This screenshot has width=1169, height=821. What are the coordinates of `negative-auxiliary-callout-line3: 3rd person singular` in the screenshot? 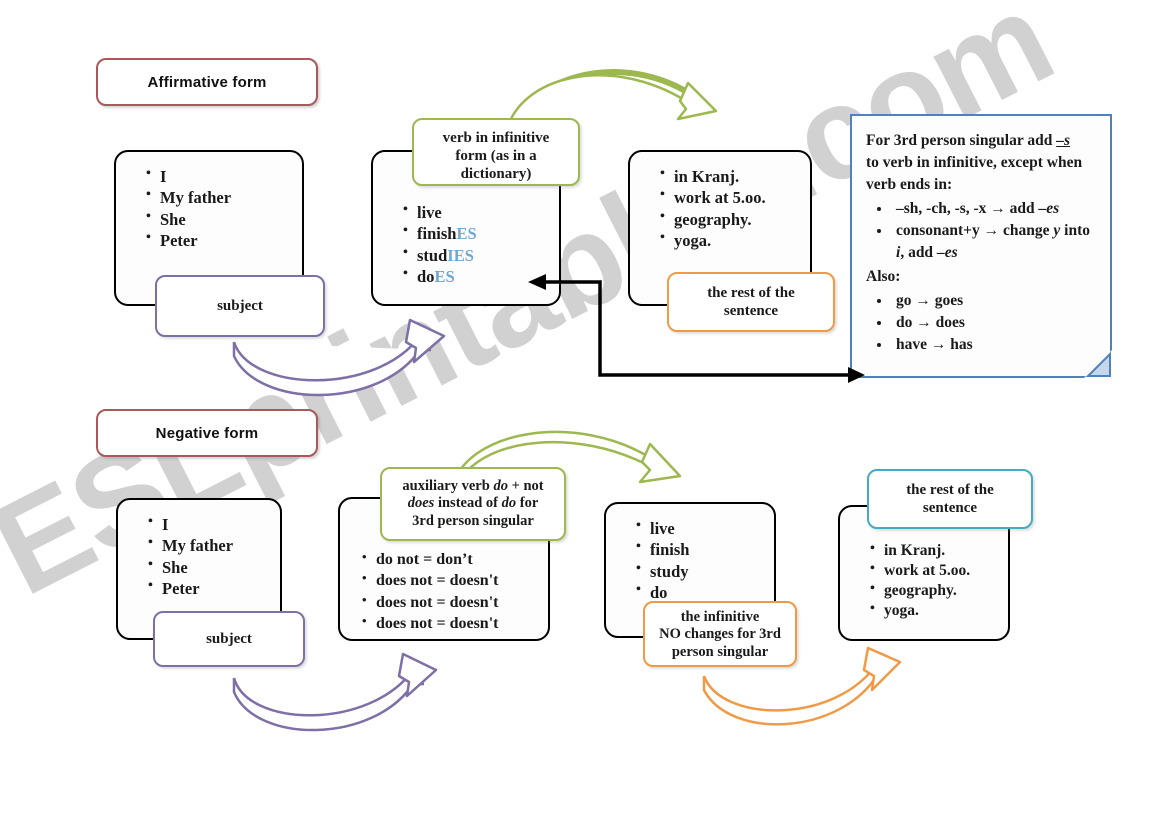 It's located at (473, 520).